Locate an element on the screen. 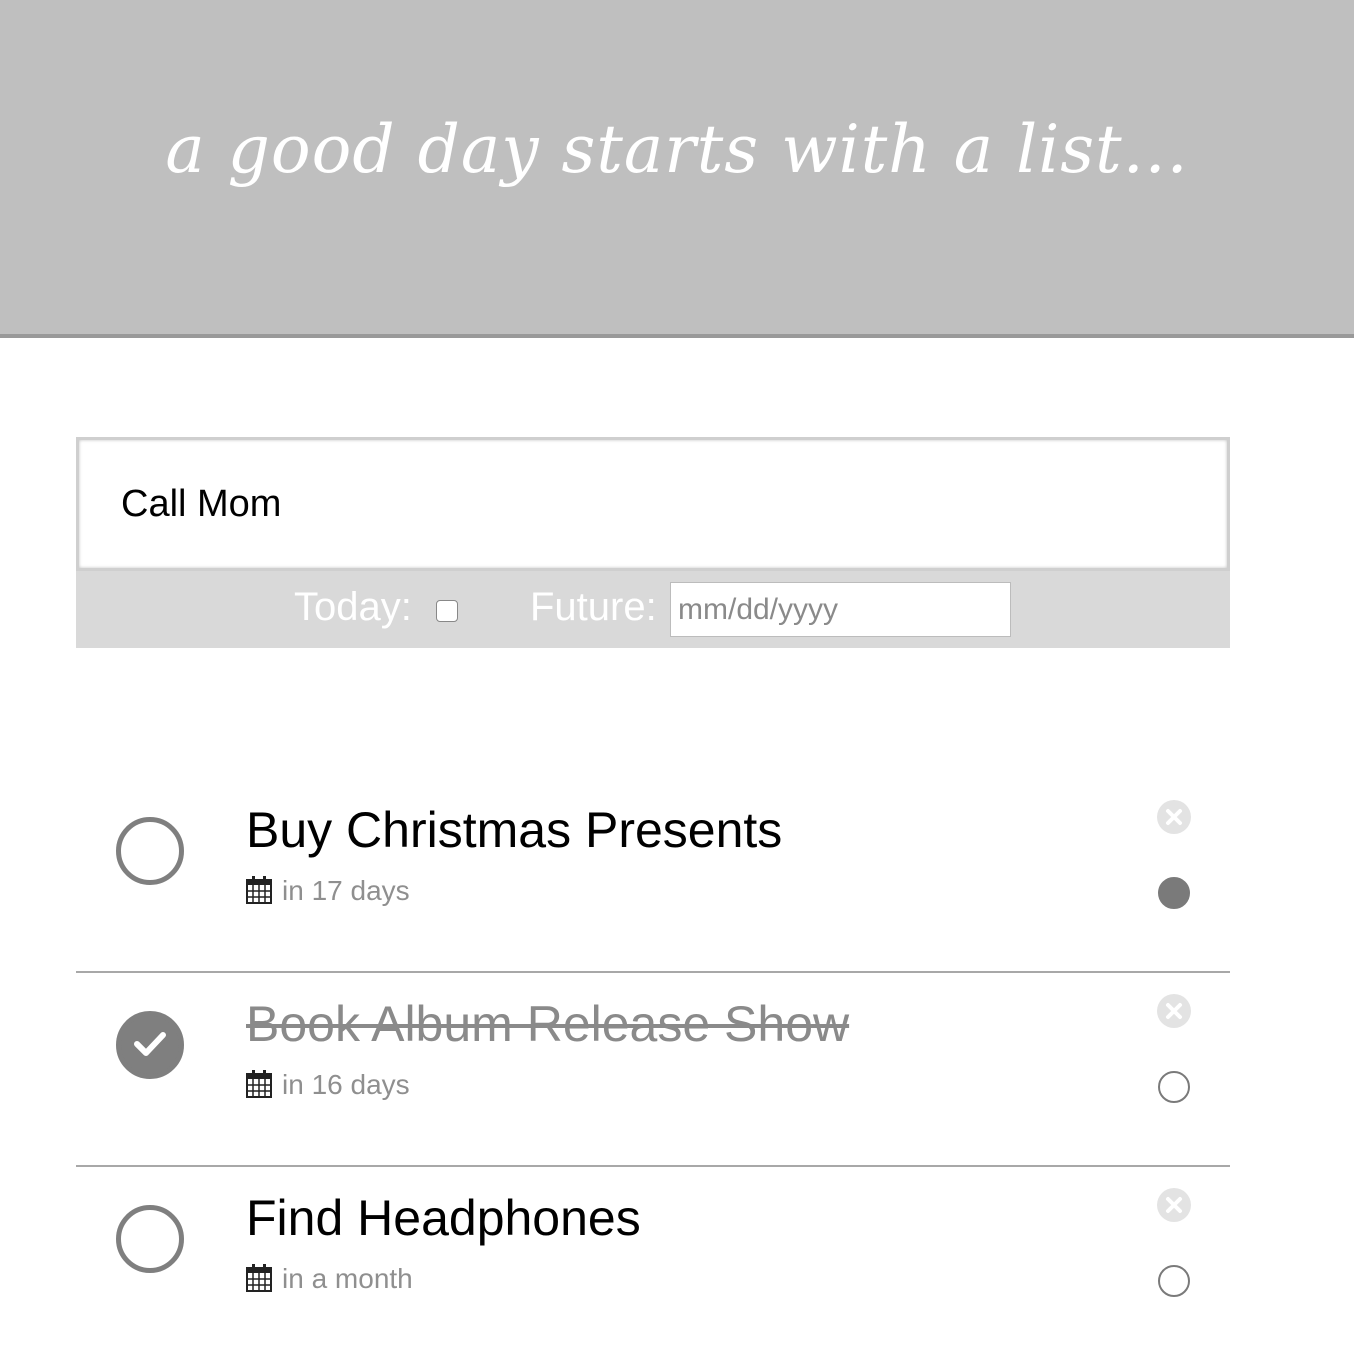  new-task-input is located at coordinates (651, 504).